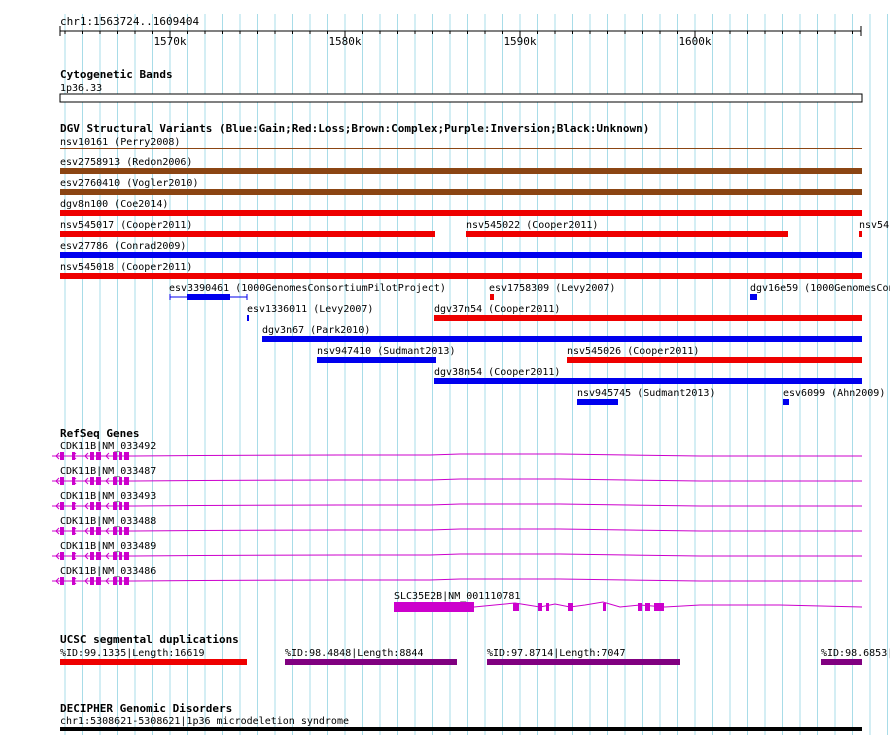  What do you see at coordinates (108, 446) in the screenshot?
I see `transcript-label: CDK11B|NM_033492` at bounding box center [108, 446].